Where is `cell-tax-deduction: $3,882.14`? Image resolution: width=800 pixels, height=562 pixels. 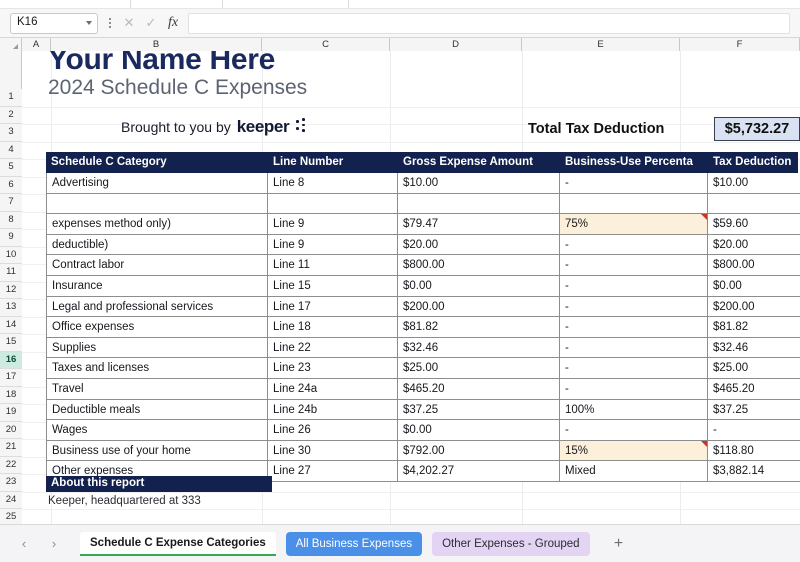 cell-tax-deduction: $3,882.14 is located at coordinates (754, 471).